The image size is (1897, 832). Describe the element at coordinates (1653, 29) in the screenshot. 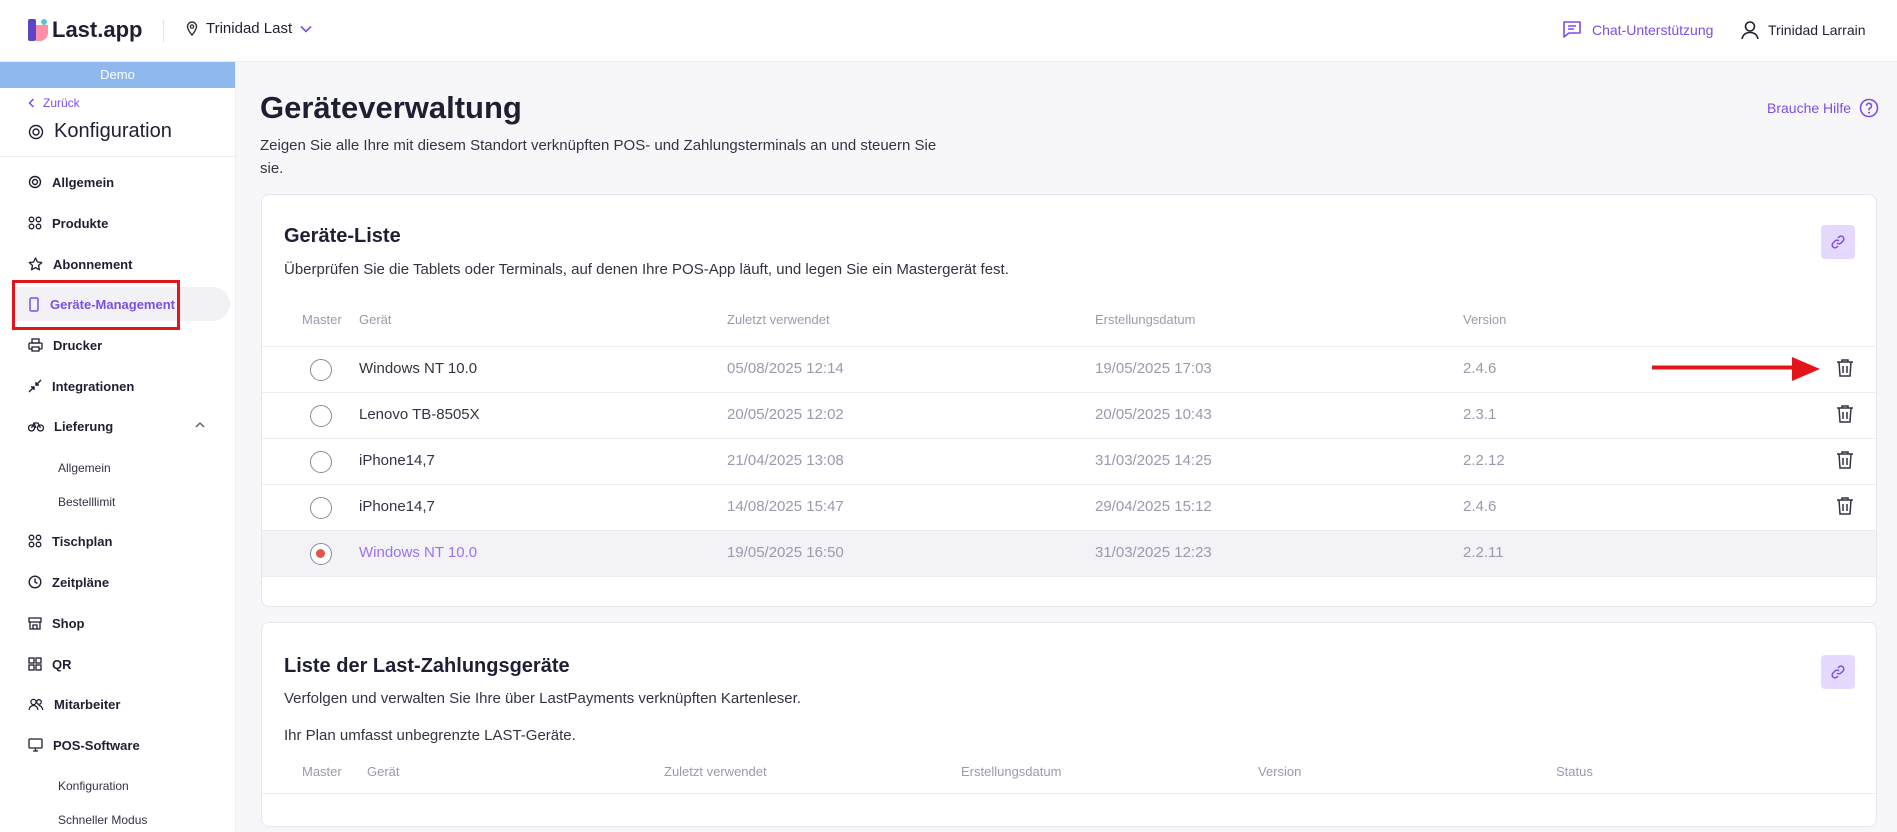

I see `chat-label: Chat-Unterstützung` at that location.